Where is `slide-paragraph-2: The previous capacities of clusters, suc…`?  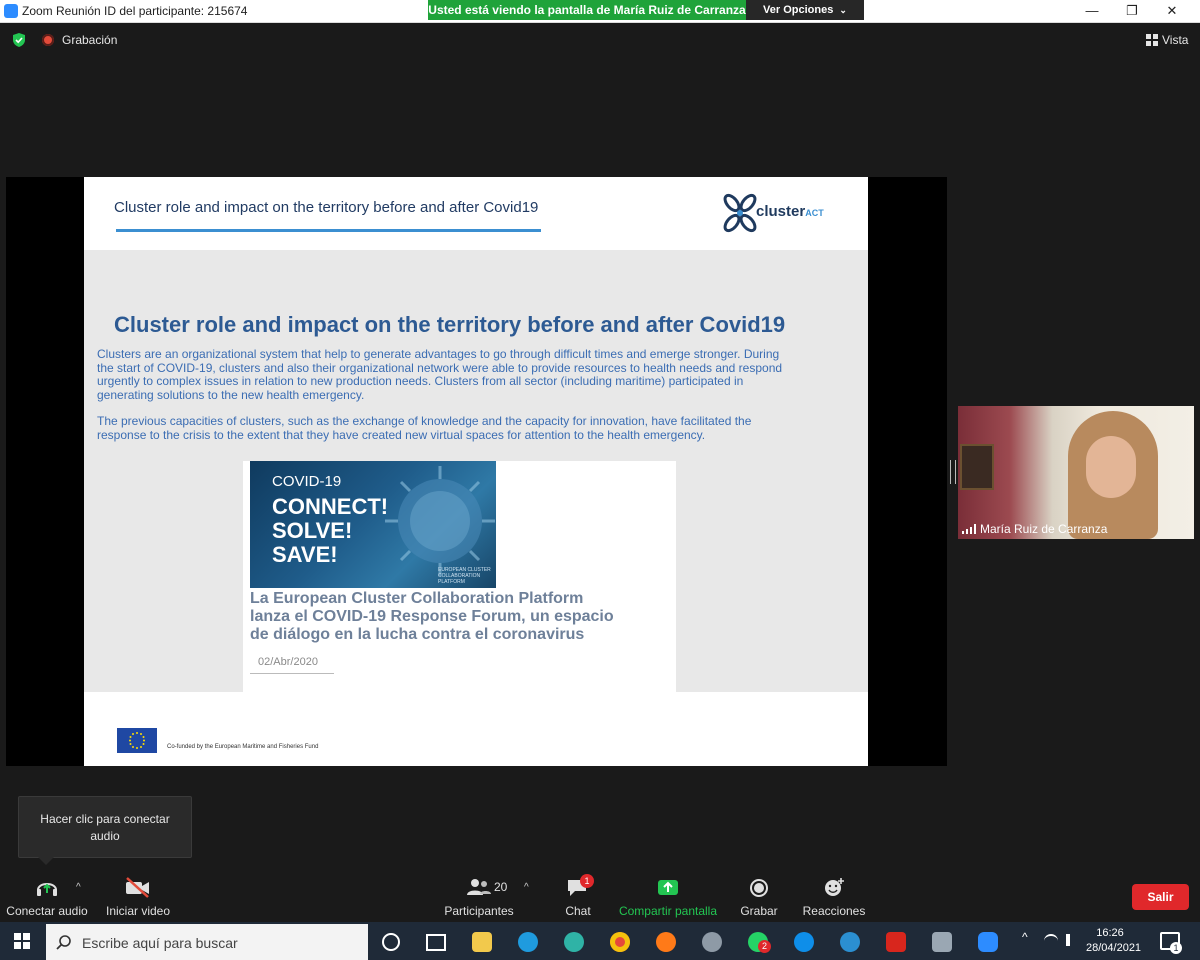
slide-paragraph-2: The previous capacities of clusters, suc… is located at coordinates (424, 428).